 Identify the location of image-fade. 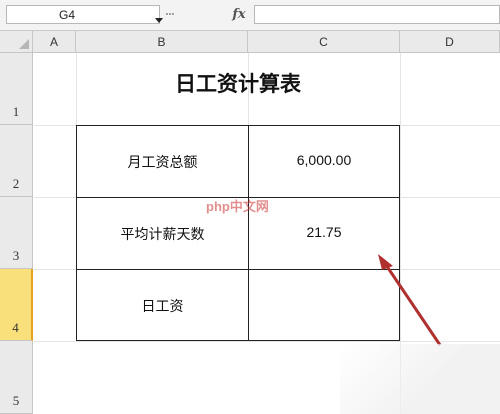
(420, 379).